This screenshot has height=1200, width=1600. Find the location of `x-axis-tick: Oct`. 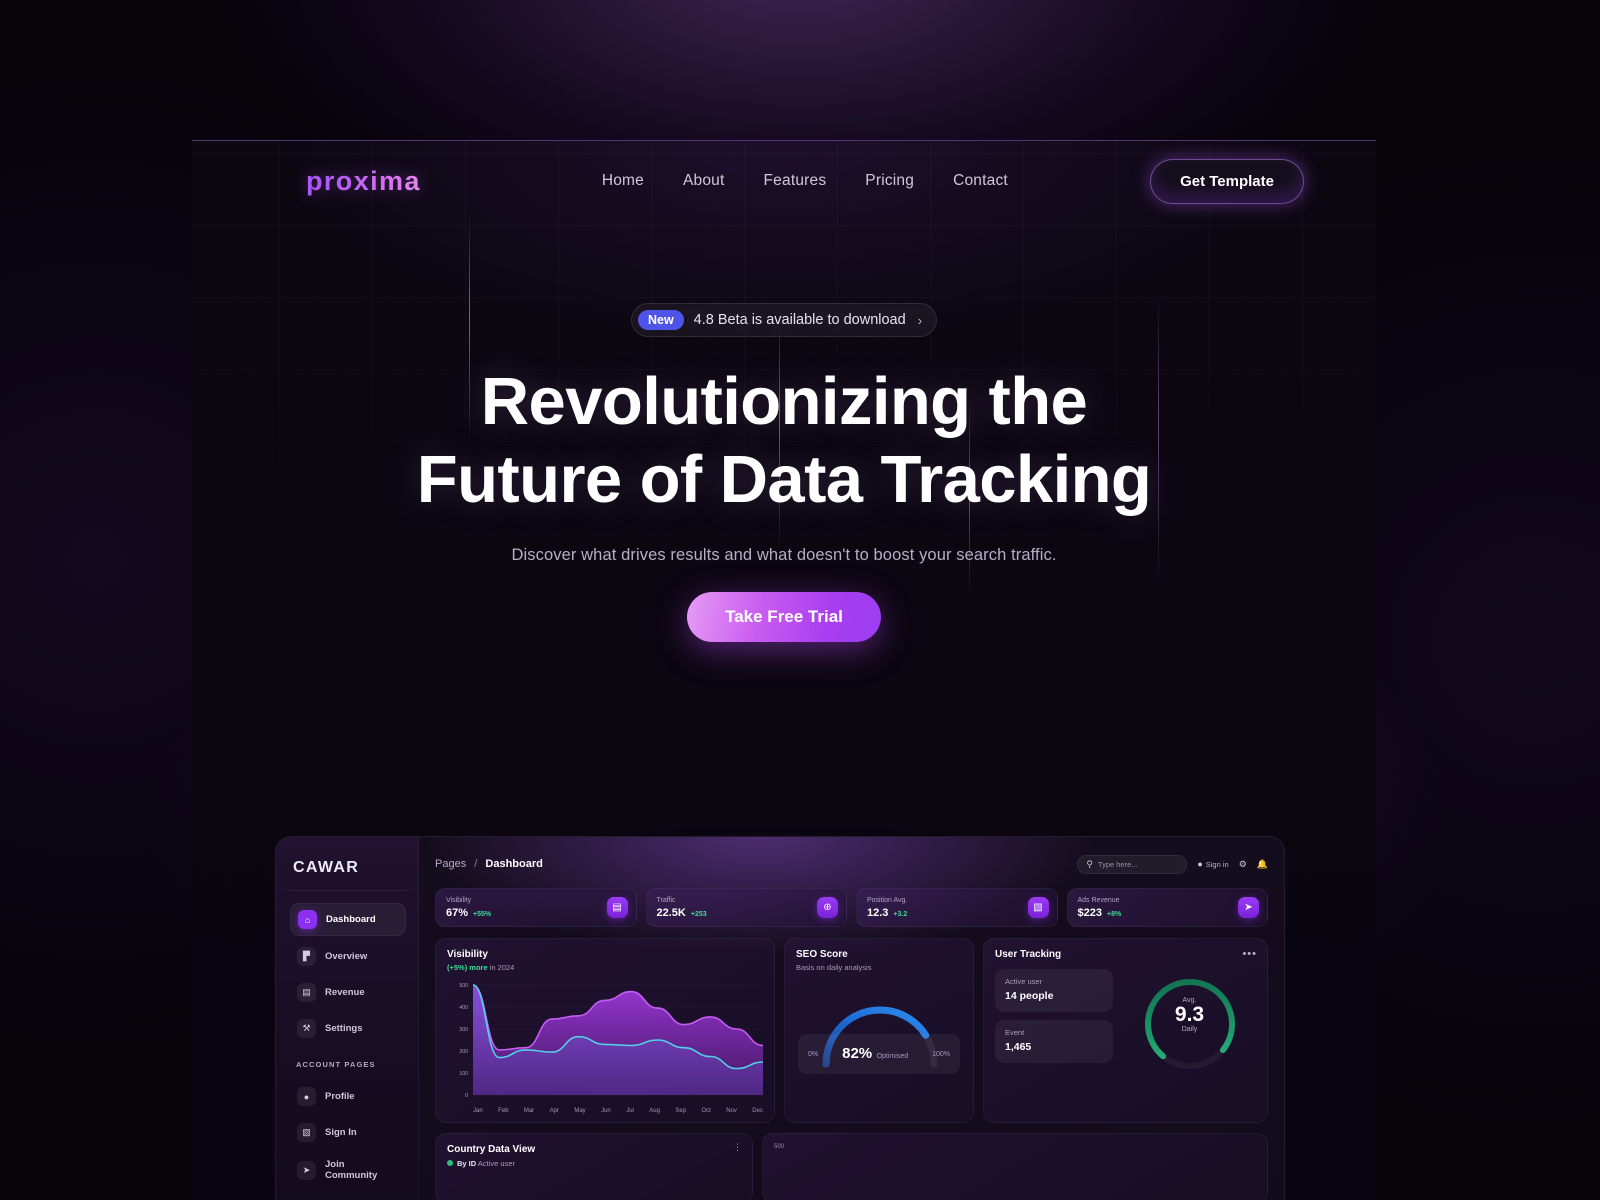

x-axis-tick: Oct is located at coordinates (706, 1111).